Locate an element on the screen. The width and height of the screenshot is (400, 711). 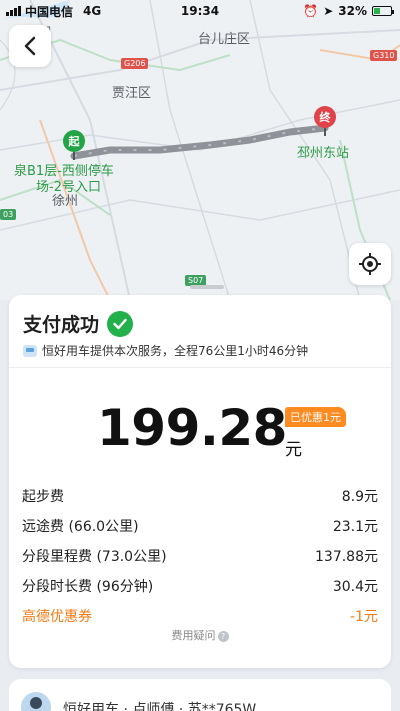
locate-button is located at coordinates (370, 264).